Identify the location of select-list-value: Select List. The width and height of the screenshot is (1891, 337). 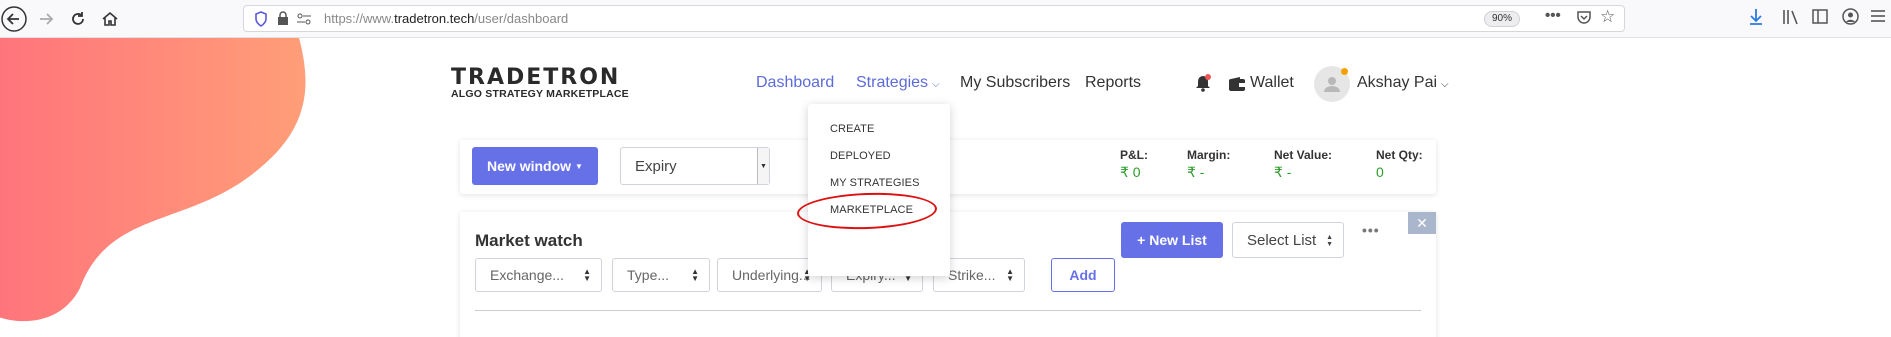
(1282, 240).